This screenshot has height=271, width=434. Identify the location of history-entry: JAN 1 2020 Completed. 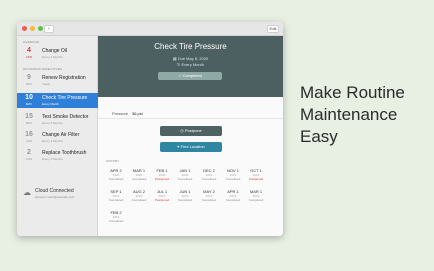
(185, 177).